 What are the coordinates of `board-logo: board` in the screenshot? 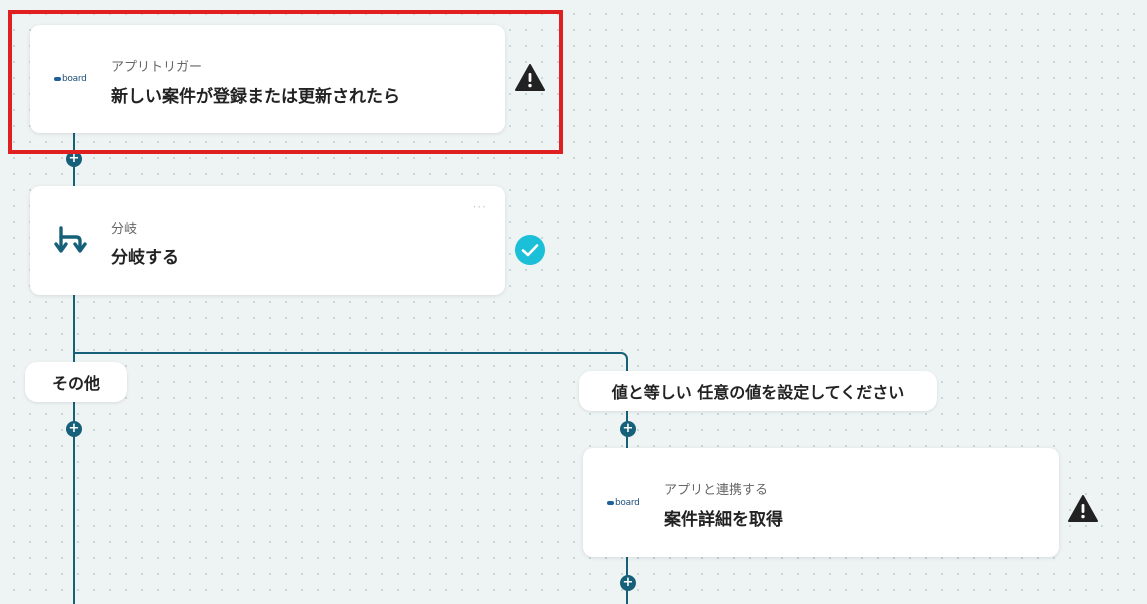 It's located at (628, 503).